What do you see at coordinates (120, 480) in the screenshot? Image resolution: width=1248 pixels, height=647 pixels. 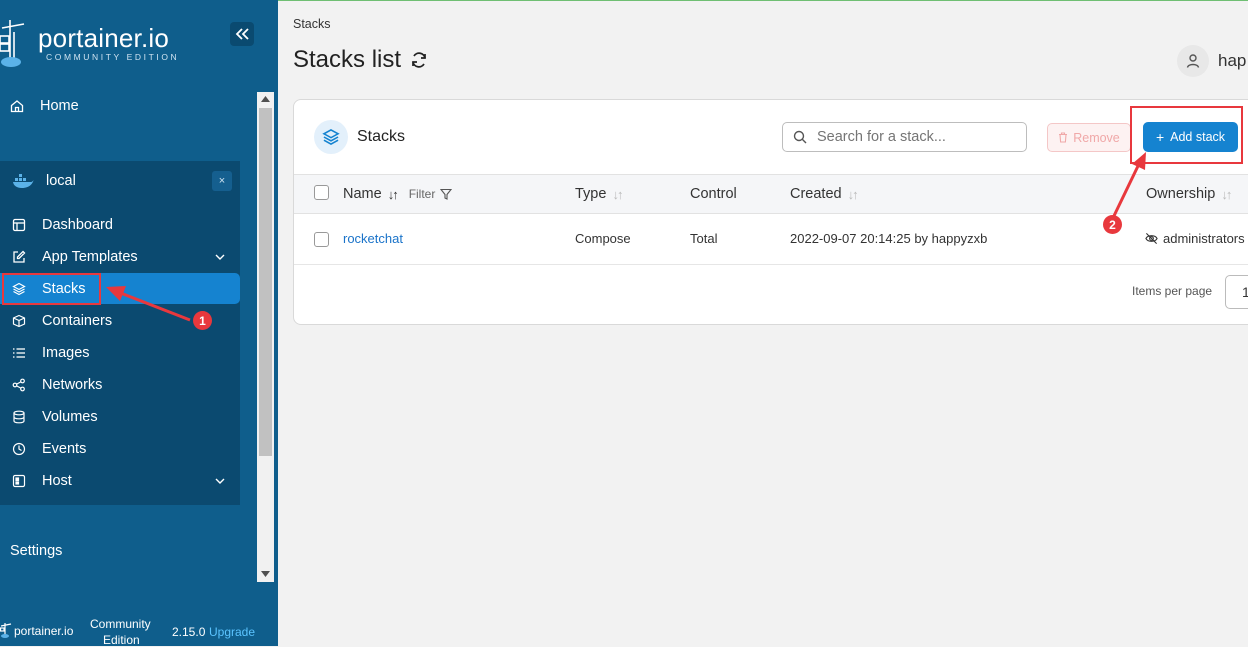 I see `sidebar-item-host: Host` at bounding box center [120, 480].